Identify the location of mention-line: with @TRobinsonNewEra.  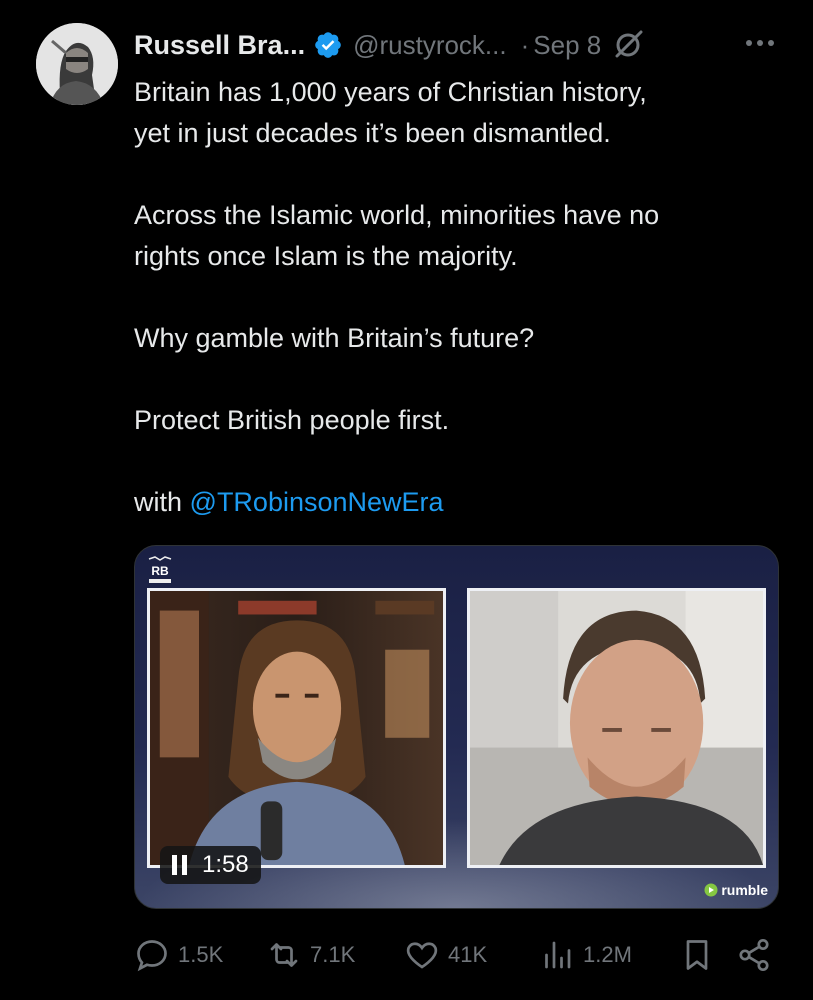
(459, 502).